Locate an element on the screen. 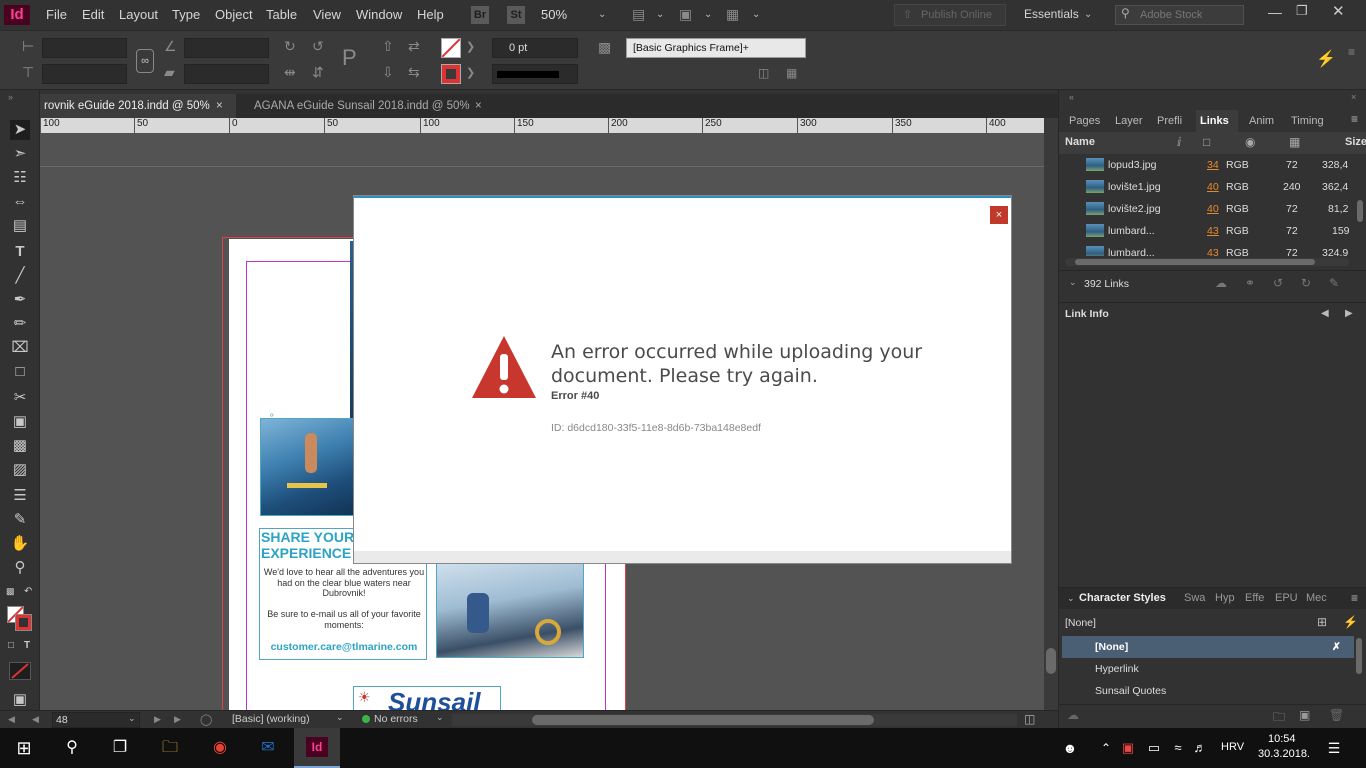  workspace-switcher: Essentials is located at coordinates (1051, 14).